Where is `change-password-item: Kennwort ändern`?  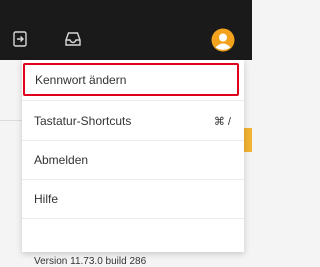 change-password-item: Kennwort ändern is located at coordinates (131, 79).